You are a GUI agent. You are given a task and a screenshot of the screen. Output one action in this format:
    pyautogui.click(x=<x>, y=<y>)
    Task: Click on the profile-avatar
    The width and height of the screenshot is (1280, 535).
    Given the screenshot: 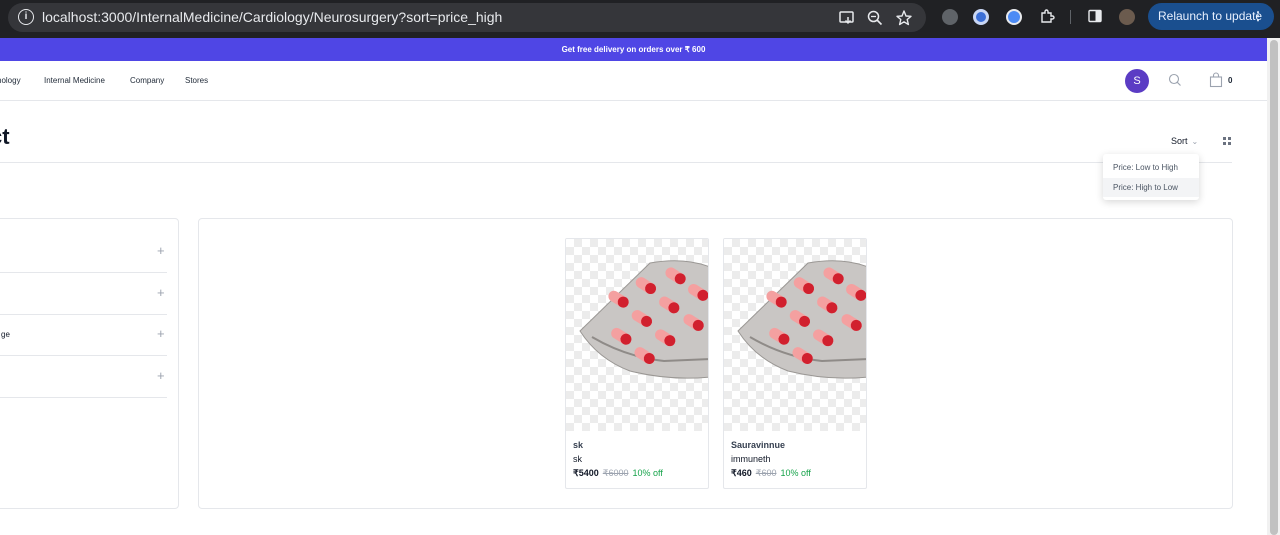 What is the action you would take?
    pyautogui.click(x=1127, y=17)
    